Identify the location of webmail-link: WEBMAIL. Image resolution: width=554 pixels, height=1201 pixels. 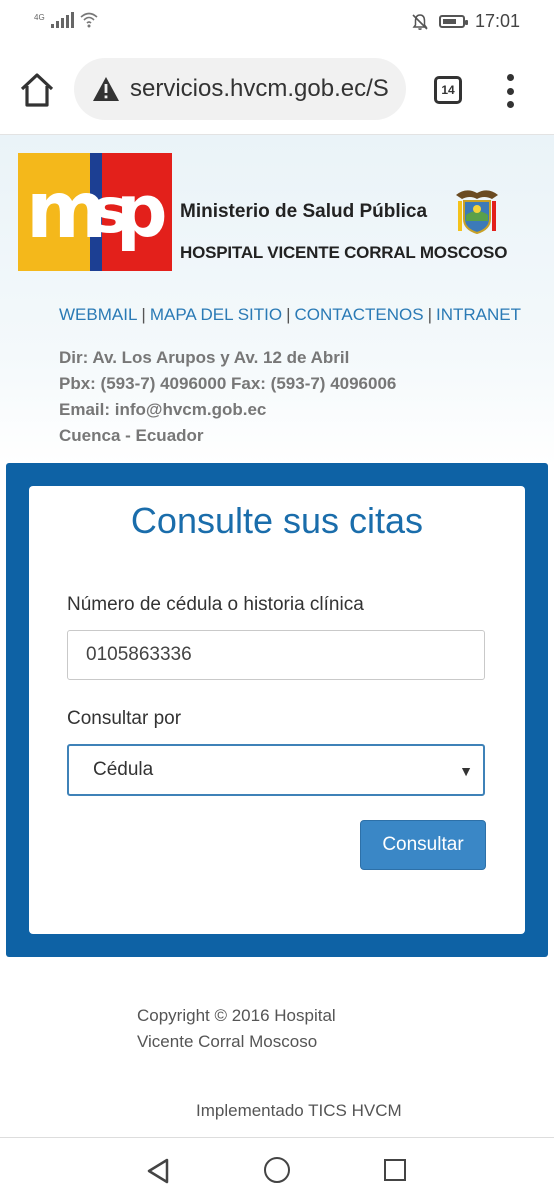
(98, 314).